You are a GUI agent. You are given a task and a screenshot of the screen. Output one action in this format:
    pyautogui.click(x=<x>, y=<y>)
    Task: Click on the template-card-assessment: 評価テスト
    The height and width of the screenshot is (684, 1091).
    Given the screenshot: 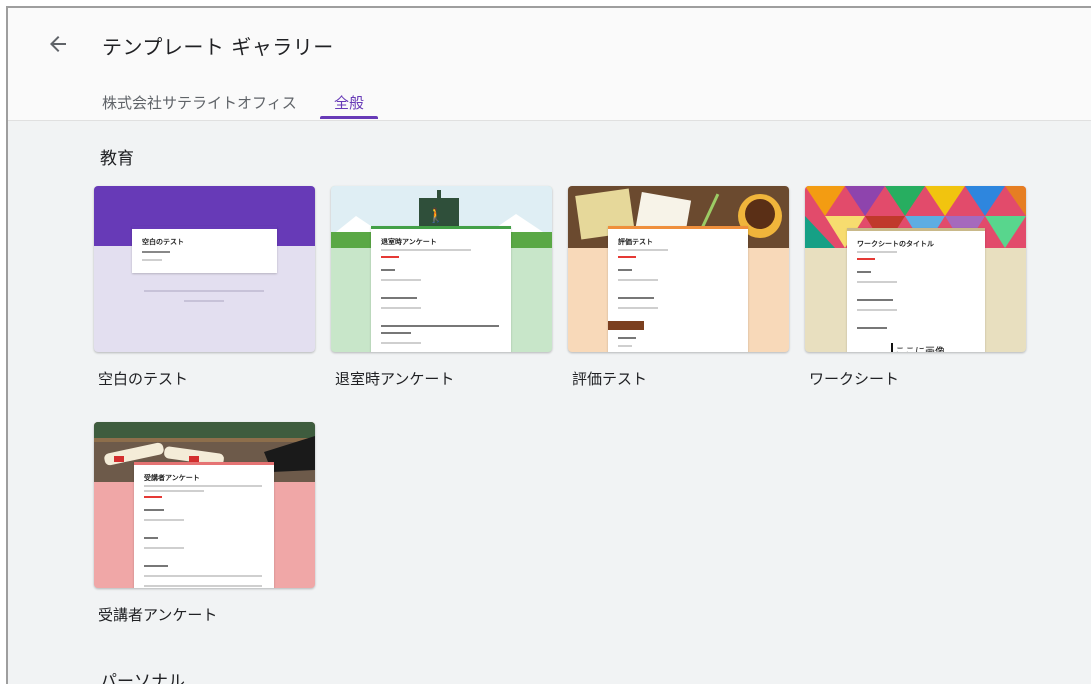 What is the action you would take?
    pyautogui.click(x=678, y=269)
    